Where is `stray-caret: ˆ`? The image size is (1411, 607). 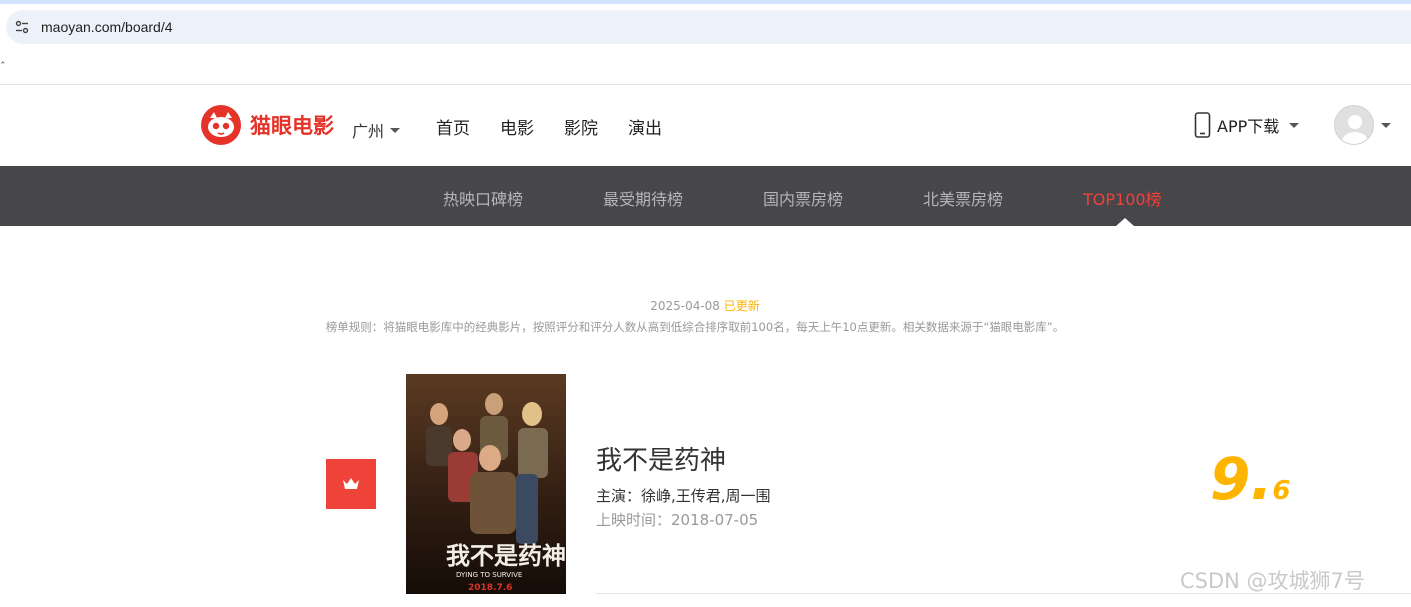
stray-caret: ˆ is located at coordinates (3, 66).